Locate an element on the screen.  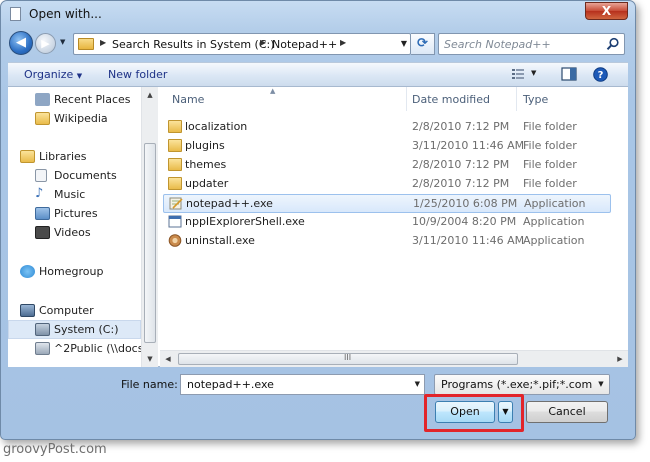
sidebar-item-system-c: System (C:) is located at coordinates (74, 329).